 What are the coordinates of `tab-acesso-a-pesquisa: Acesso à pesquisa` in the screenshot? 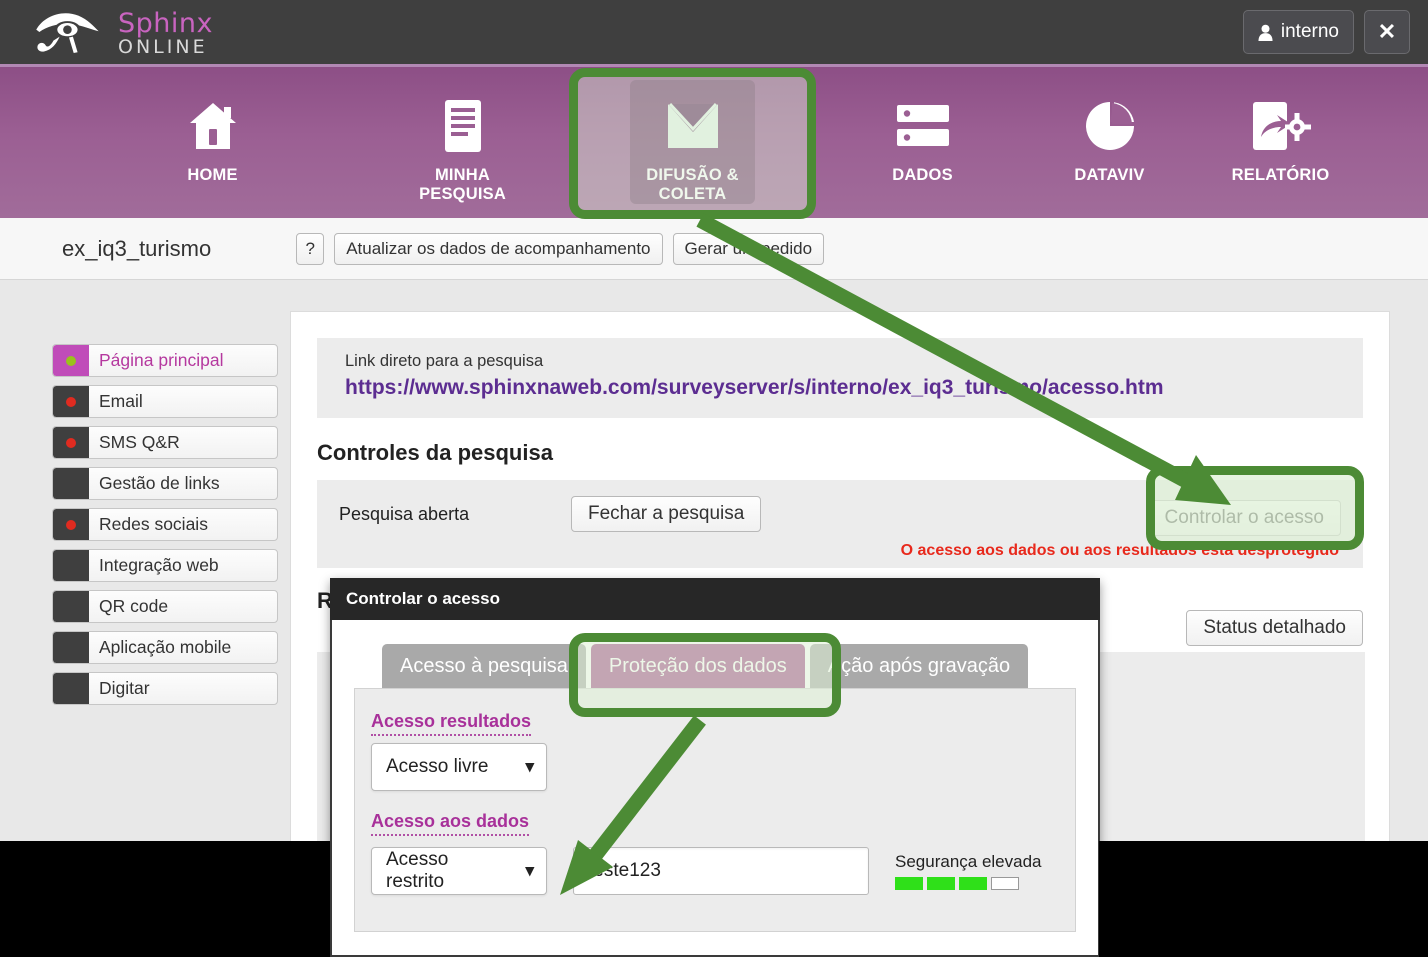 It's located at (484, 666).